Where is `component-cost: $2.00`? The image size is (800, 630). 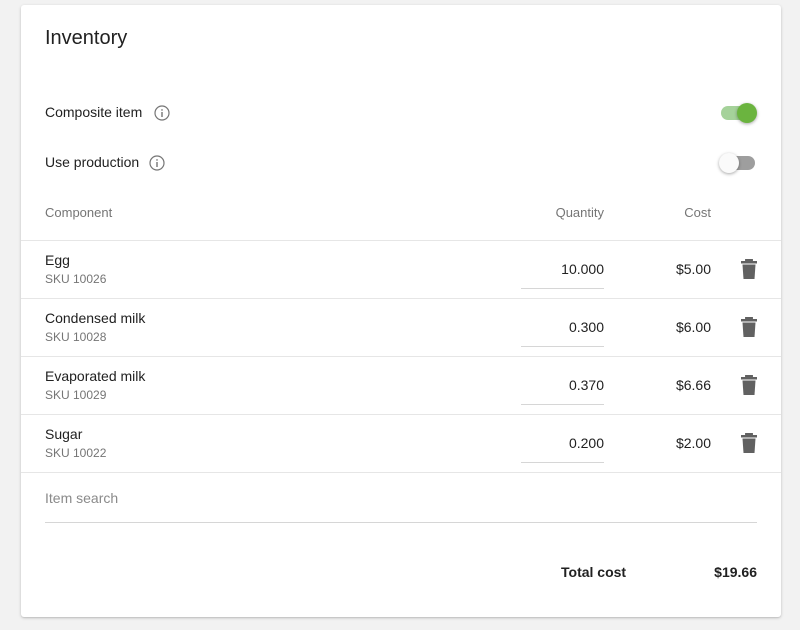
component-cost: $2.00 is located at coordinates (693, 443).